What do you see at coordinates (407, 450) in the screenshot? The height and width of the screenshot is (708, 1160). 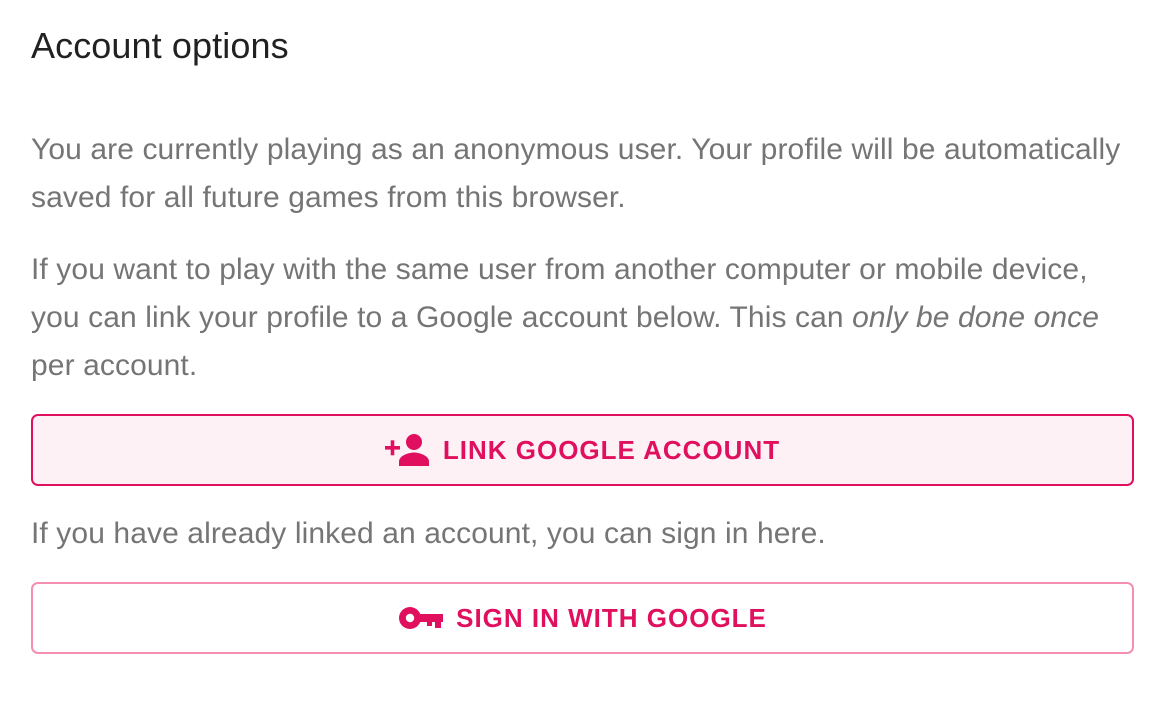 I see `person-add-icon` at bounding box center [407, 450].